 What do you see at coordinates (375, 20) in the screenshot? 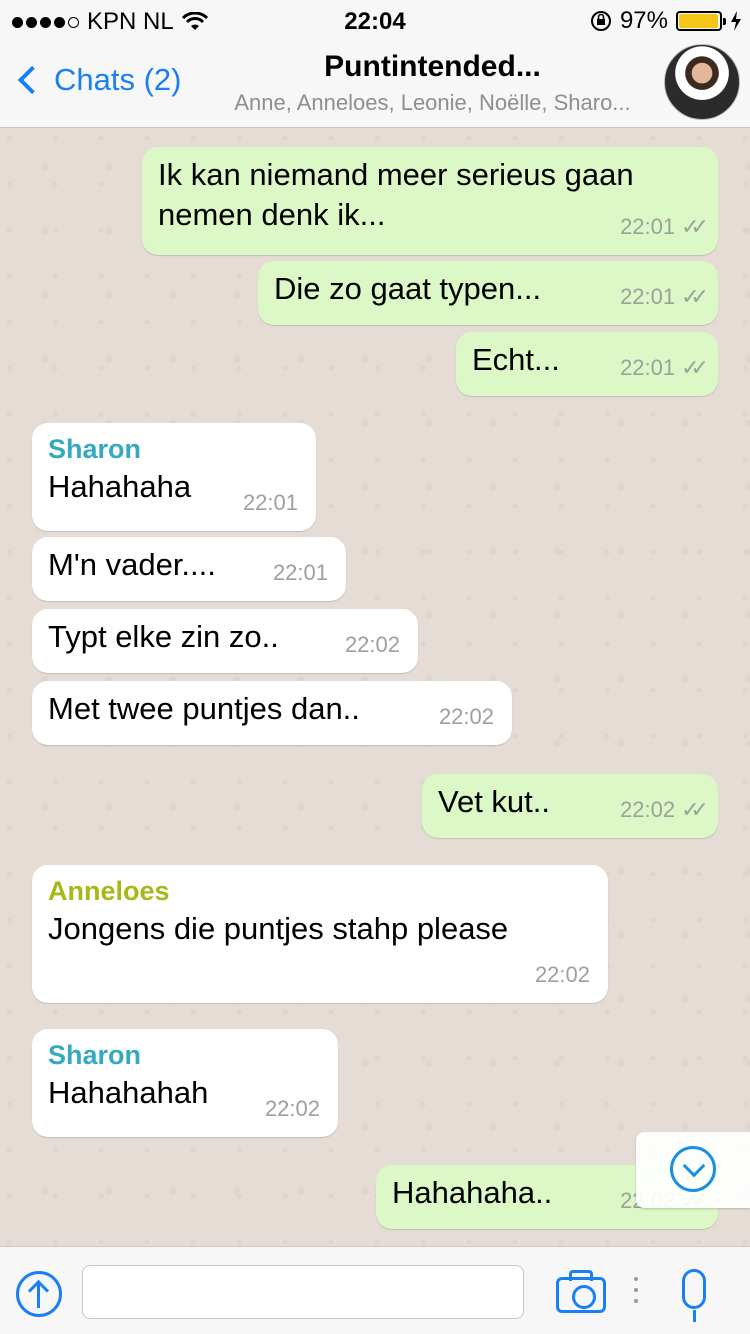
I see `status-bar: KPN NL 22:04 97%` at bounding box center [375, 20].